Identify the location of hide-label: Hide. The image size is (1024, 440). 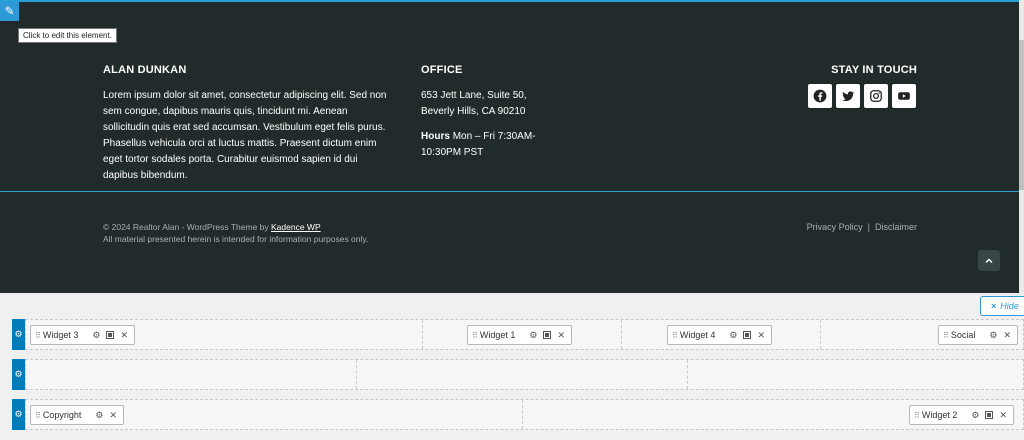
(1009, 306).